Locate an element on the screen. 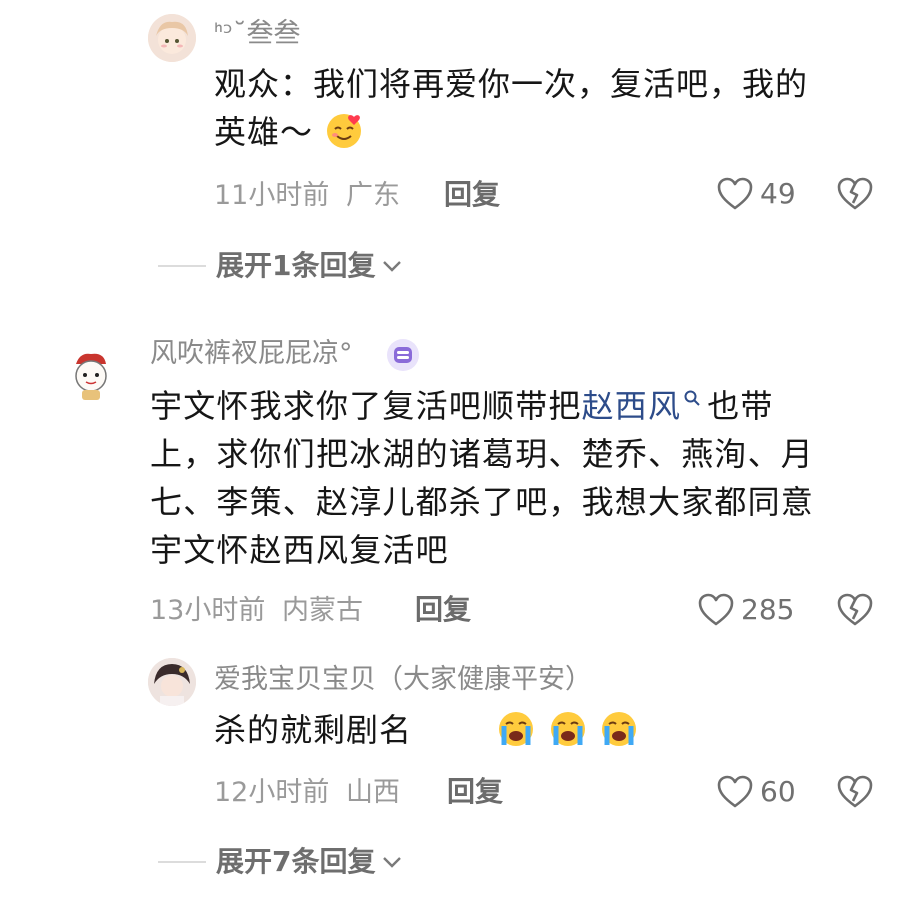  comment-line: 宇文怀我求你了复活吧顺带把赵西风 也带 is located at coordinates (520, 406).